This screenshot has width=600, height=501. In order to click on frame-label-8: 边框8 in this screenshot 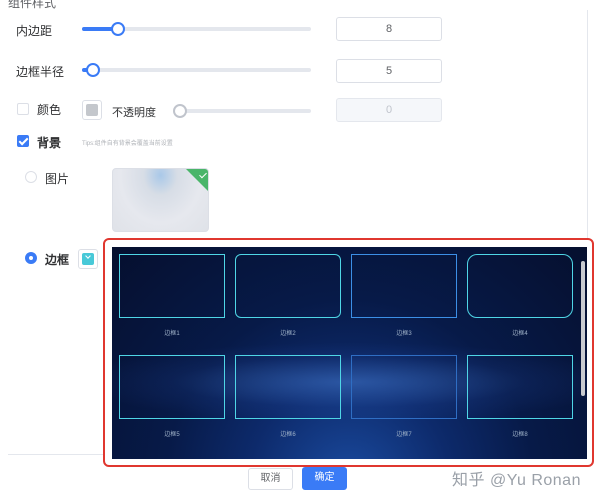, I will do `click(520, 435)`.